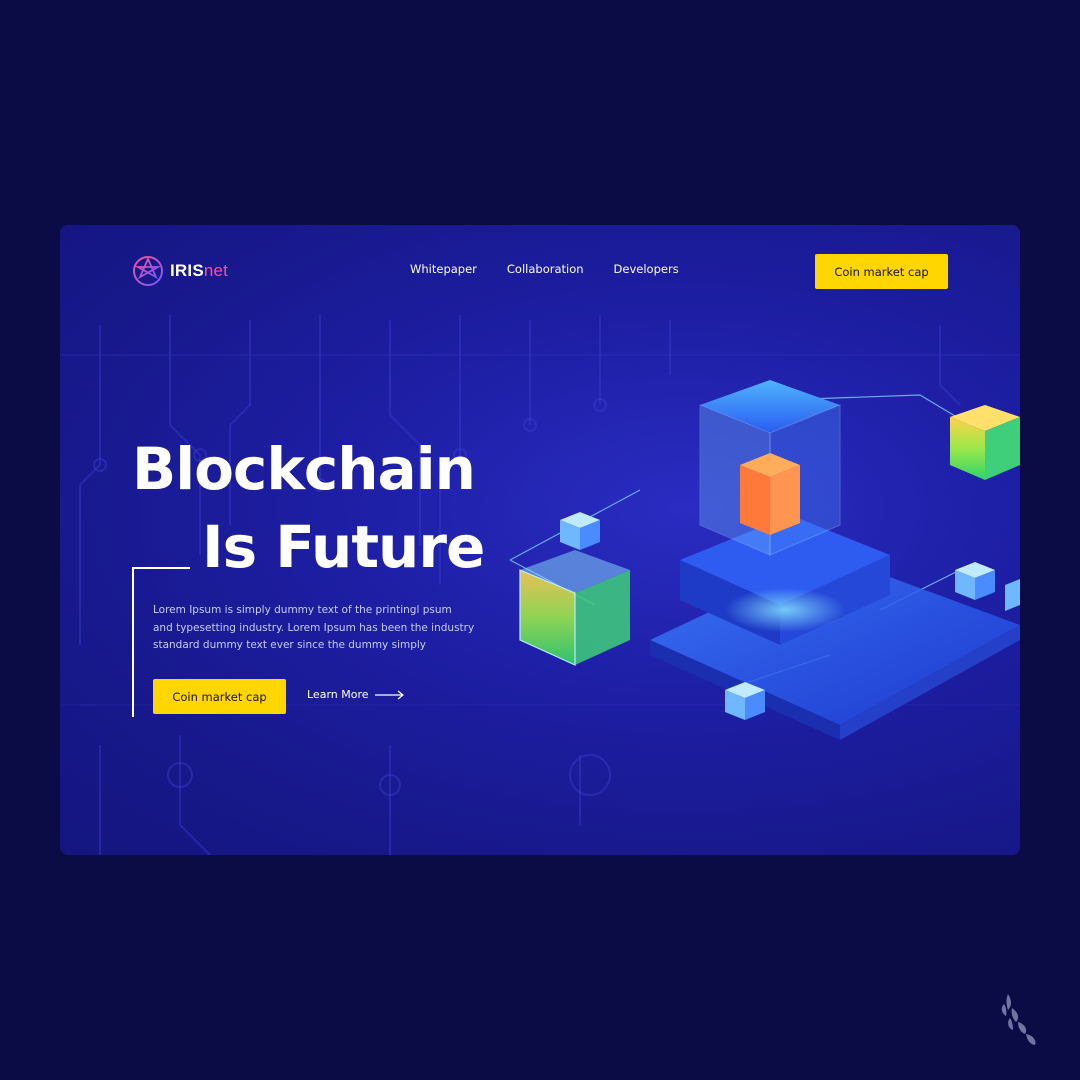 The width and height of the screenshot is (1080, 1080). I want to click on nav-item-collaboration: Collaboration, so click(545, 269).